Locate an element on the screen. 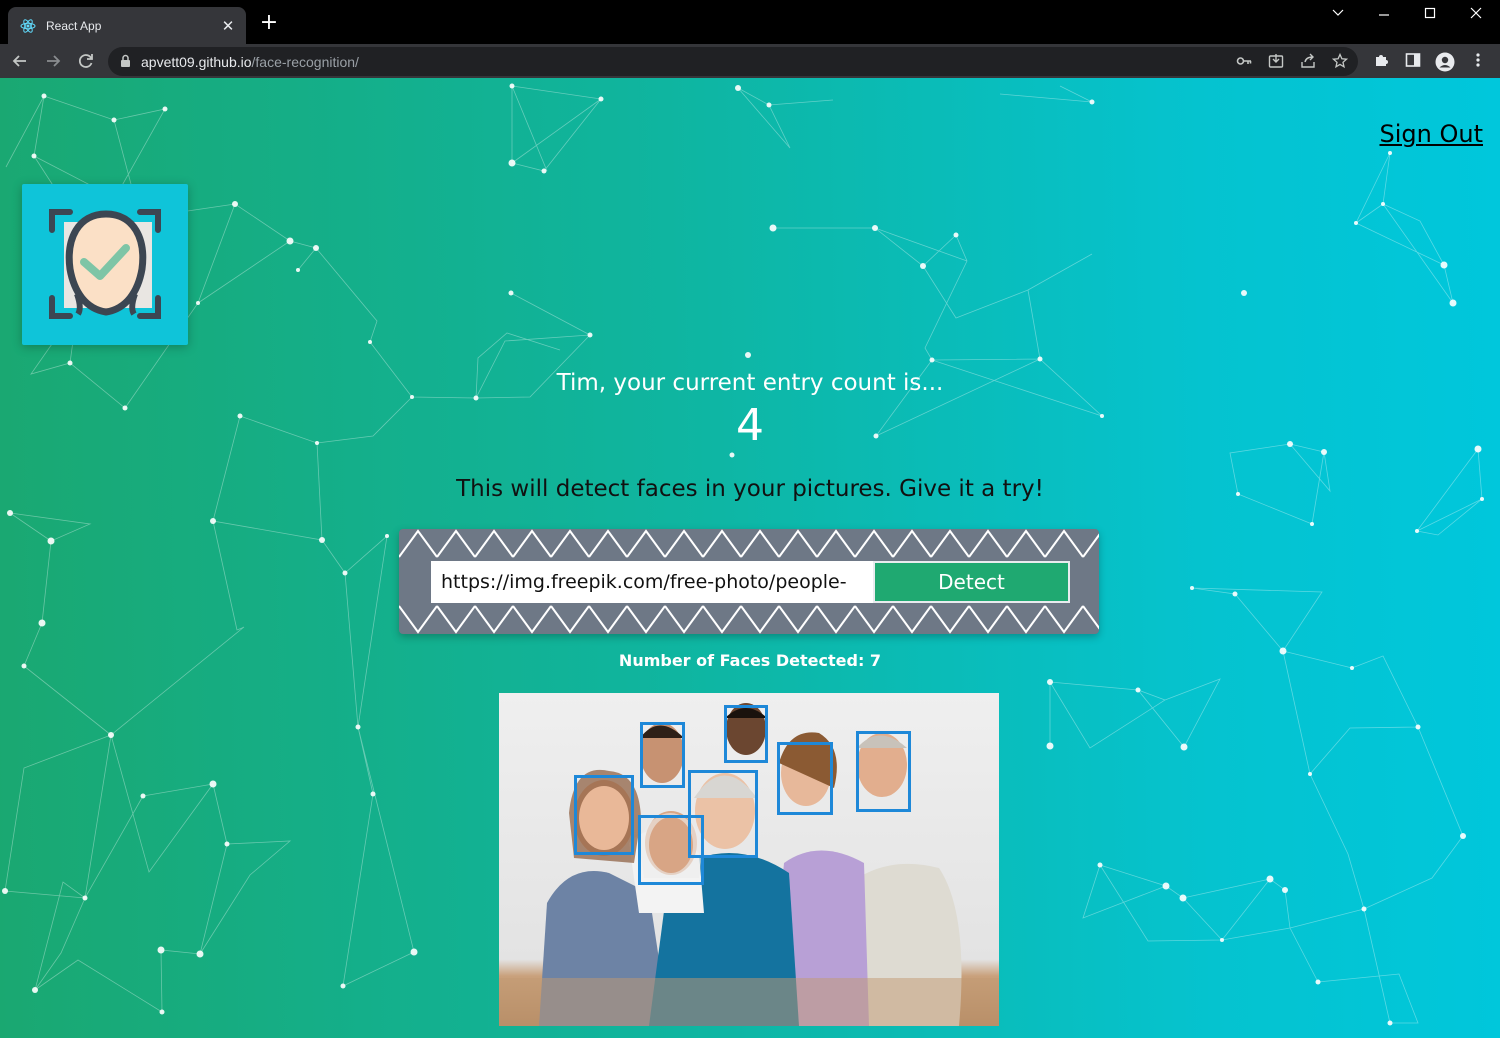 Image resolution: width=1500 pixels, height=1038 pixels. close-tab-icon: ✕ is located at coordinates (228, 26).